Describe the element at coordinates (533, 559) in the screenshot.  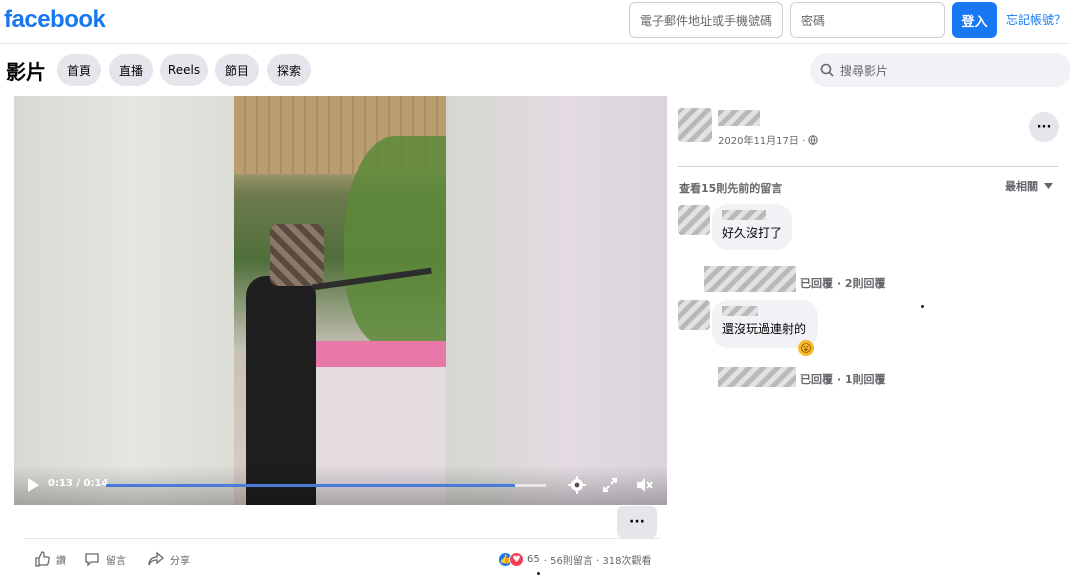
I see `reaction-count: 65` at that location.